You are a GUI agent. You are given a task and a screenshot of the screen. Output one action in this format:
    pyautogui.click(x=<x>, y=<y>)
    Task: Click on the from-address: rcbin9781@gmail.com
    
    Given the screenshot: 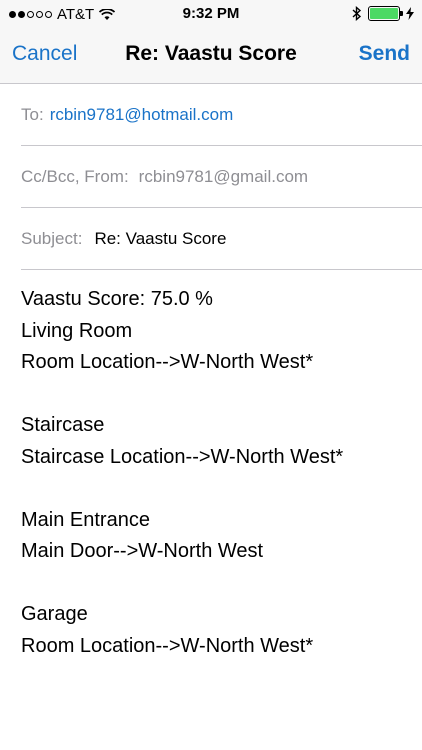 What is the action you would take?
    pyautogui.click(x=223, y=177)
    